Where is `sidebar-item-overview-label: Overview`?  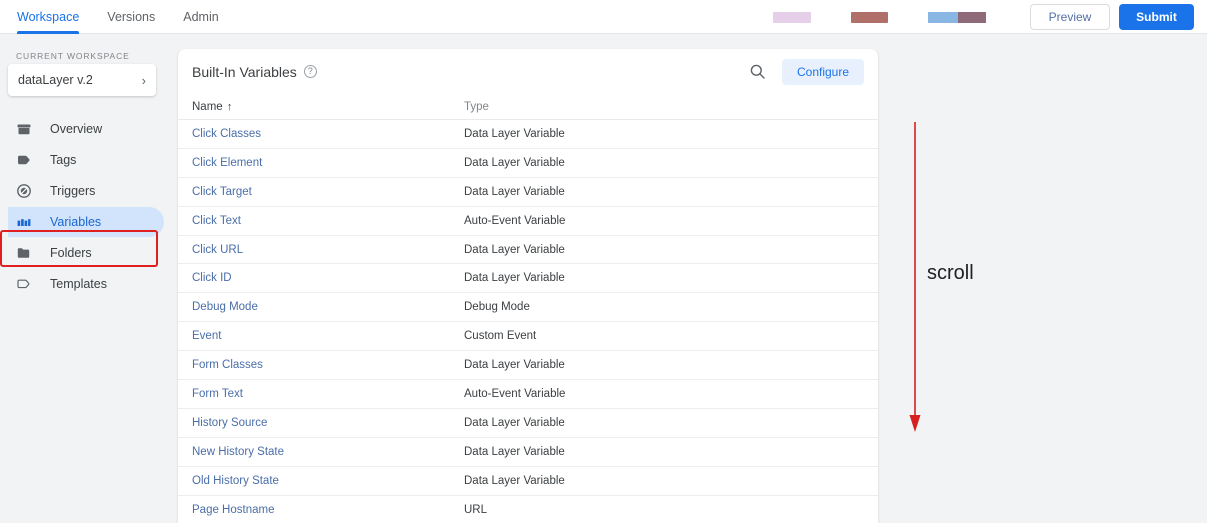
sidebar-item-overview-label: Overview is located at coordinates (76, 129).